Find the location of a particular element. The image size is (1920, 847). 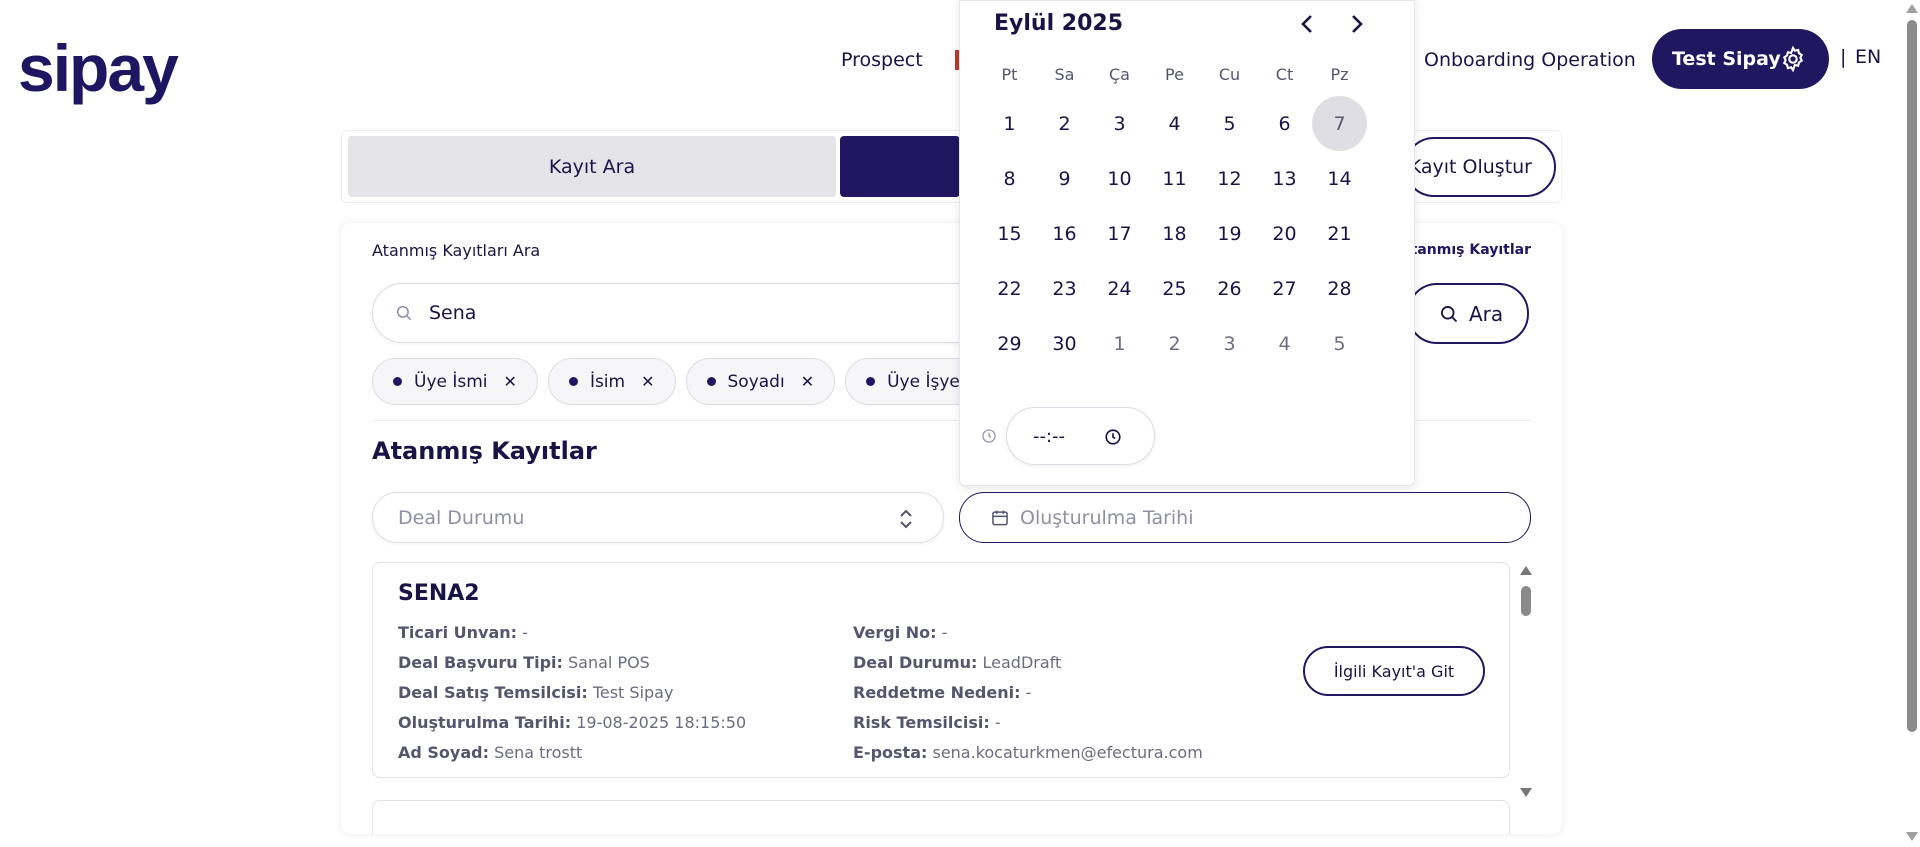

calendar-day: 16 is located at coordinates (1064, 233).